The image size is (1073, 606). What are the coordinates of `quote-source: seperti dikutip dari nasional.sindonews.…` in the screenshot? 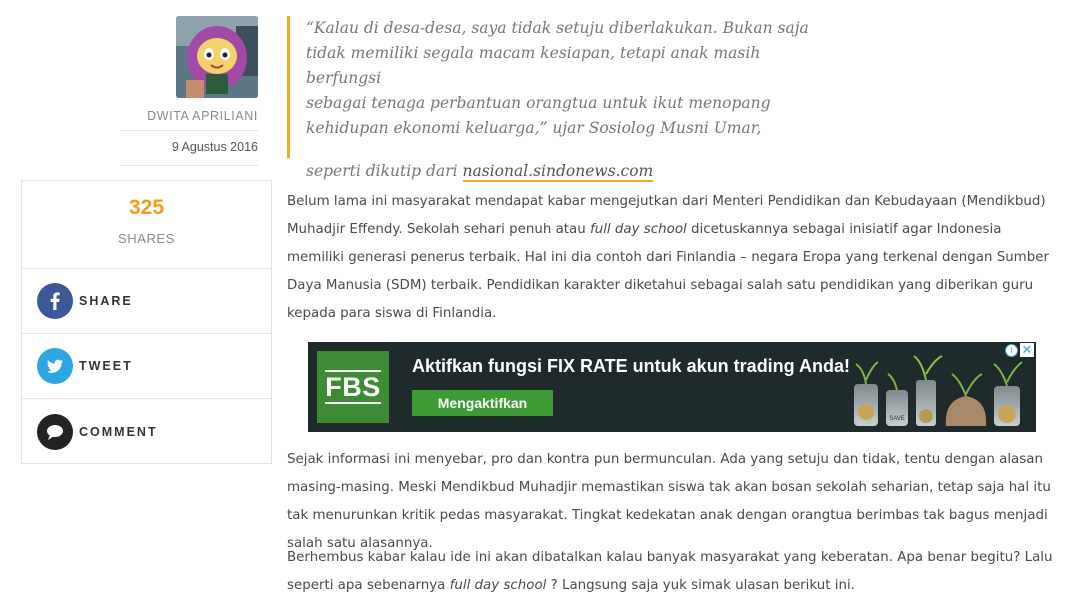 It's located at (566, 171).